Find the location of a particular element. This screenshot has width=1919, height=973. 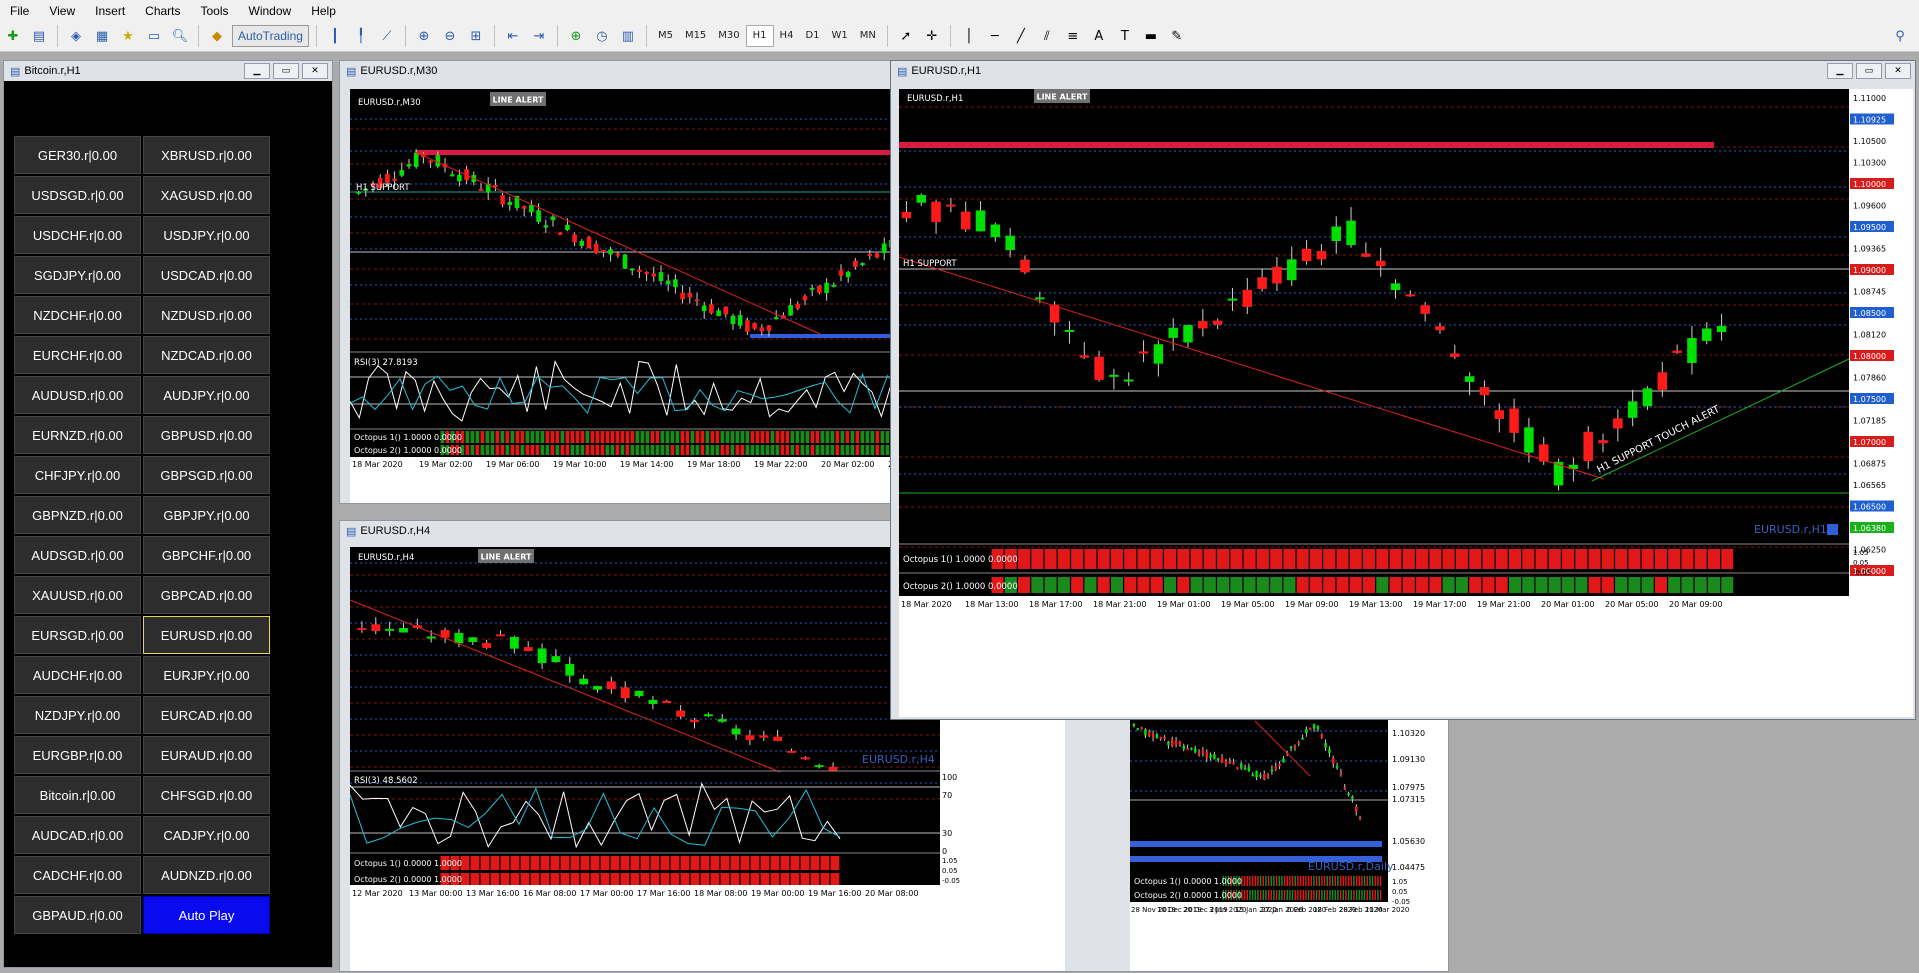

symbol-button: AUDSGD.r|0.00 is located at coordinates (77, 555).